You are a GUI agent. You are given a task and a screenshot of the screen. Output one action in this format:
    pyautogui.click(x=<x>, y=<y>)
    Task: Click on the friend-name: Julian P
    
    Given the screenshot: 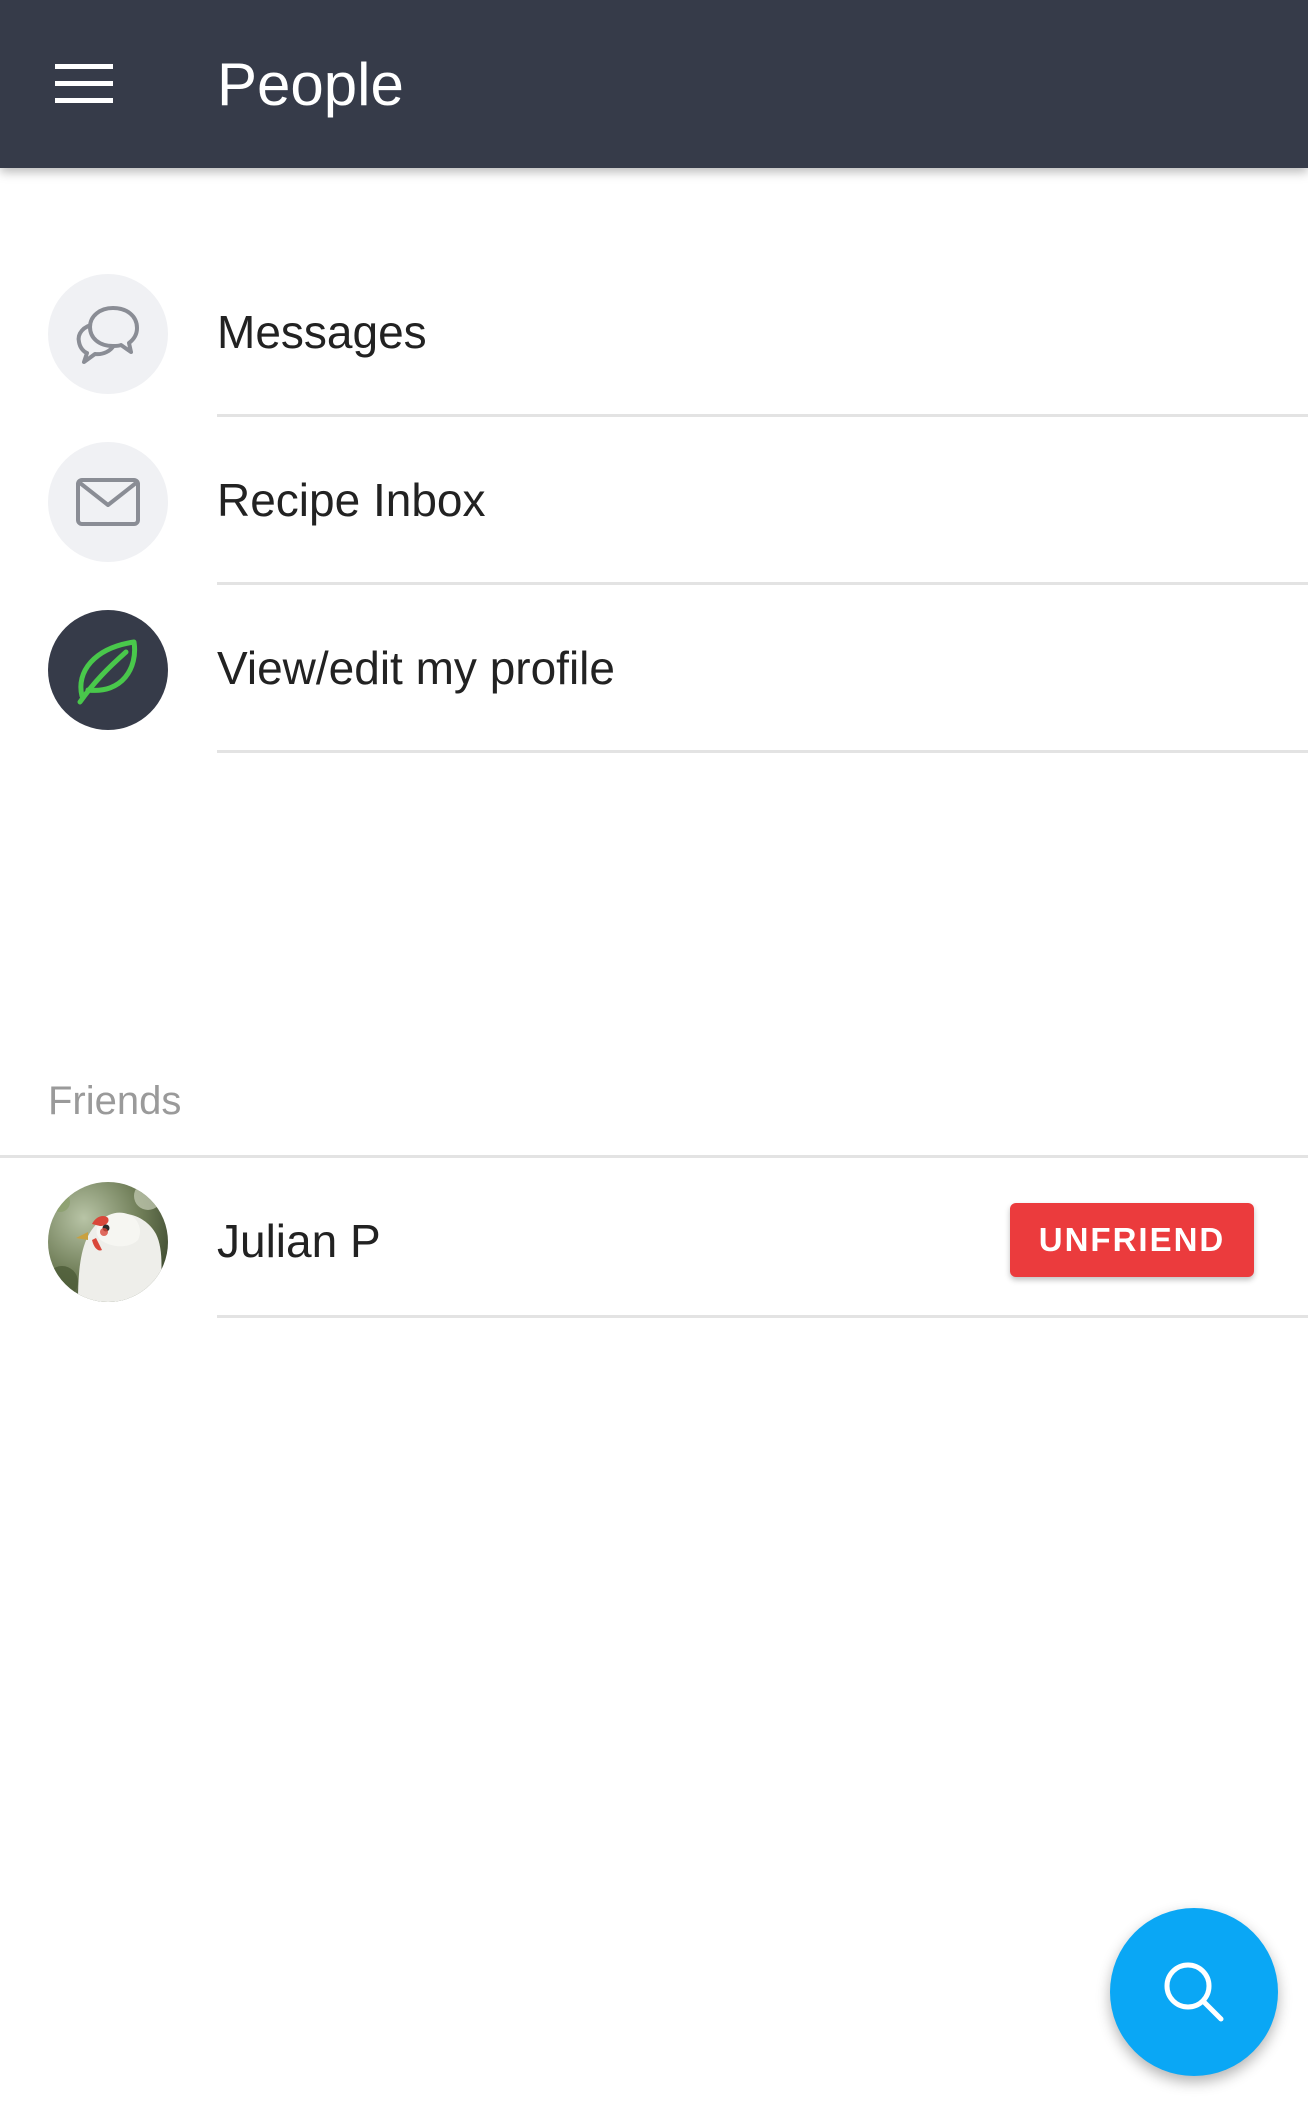 What is the action you would take?
    pyautogui.click(x=299, y=1241)
    